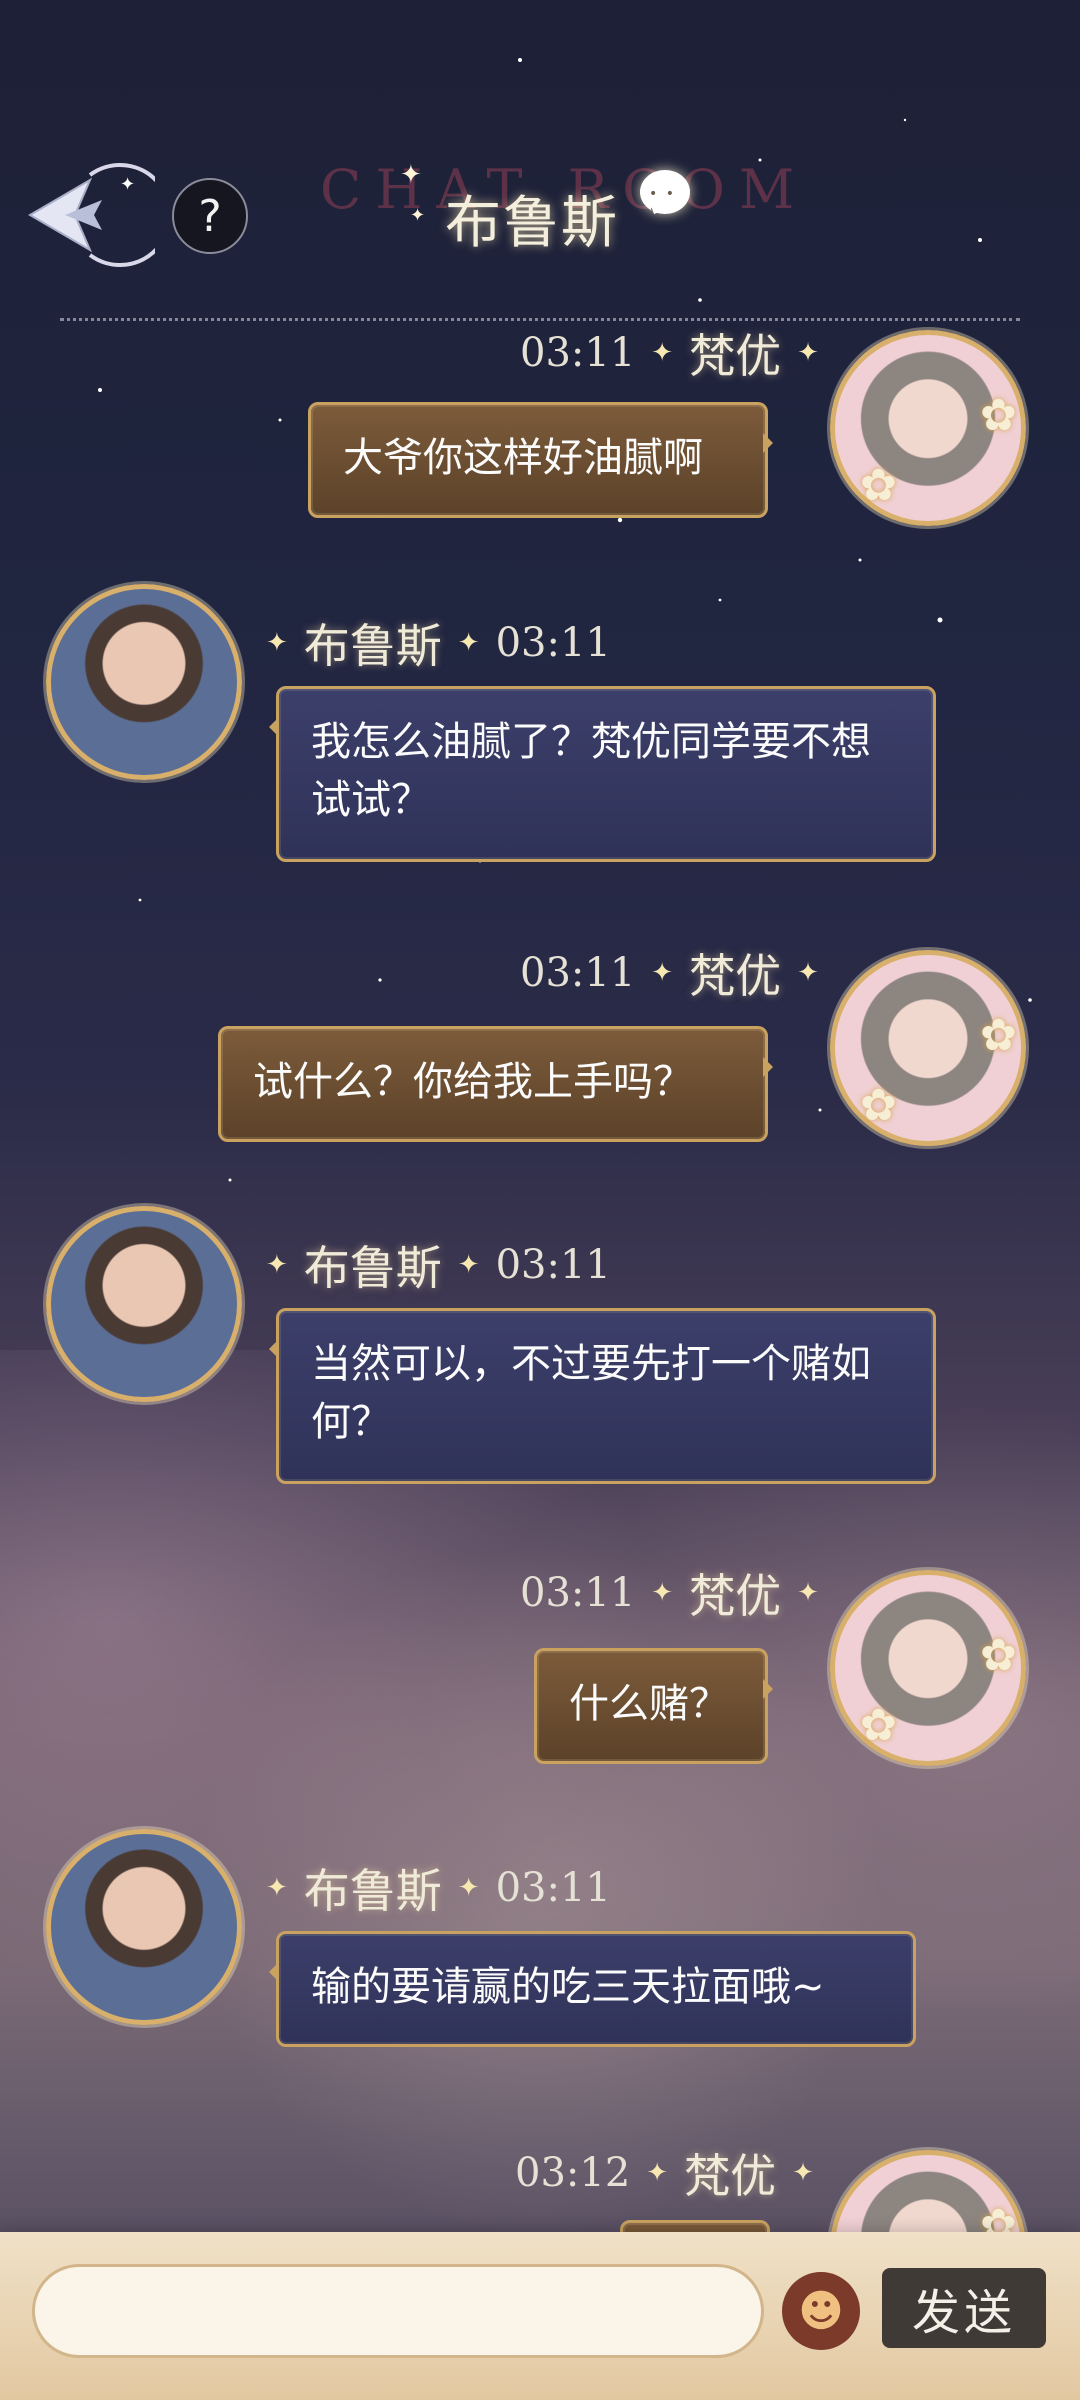 Image resolution: width=1080 pixels, height=2400 pixels. I want to click on message-bubble: 当然可以，不过要先打一个赌如何？, so click(602, 1396).